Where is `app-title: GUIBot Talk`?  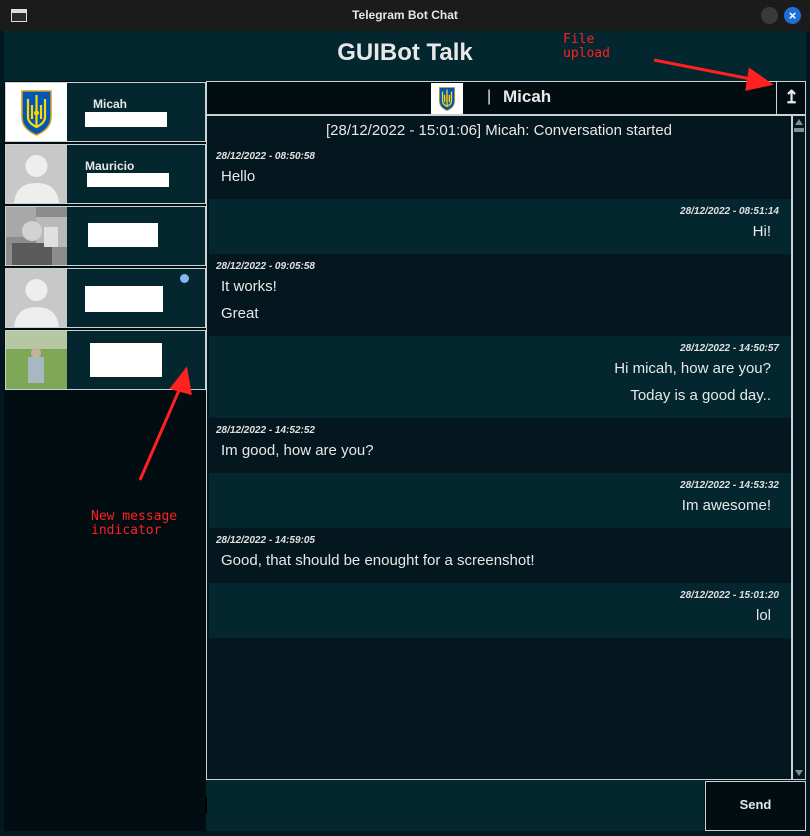
app-title: GUIBot Talk is located at coordinates (405, 52).